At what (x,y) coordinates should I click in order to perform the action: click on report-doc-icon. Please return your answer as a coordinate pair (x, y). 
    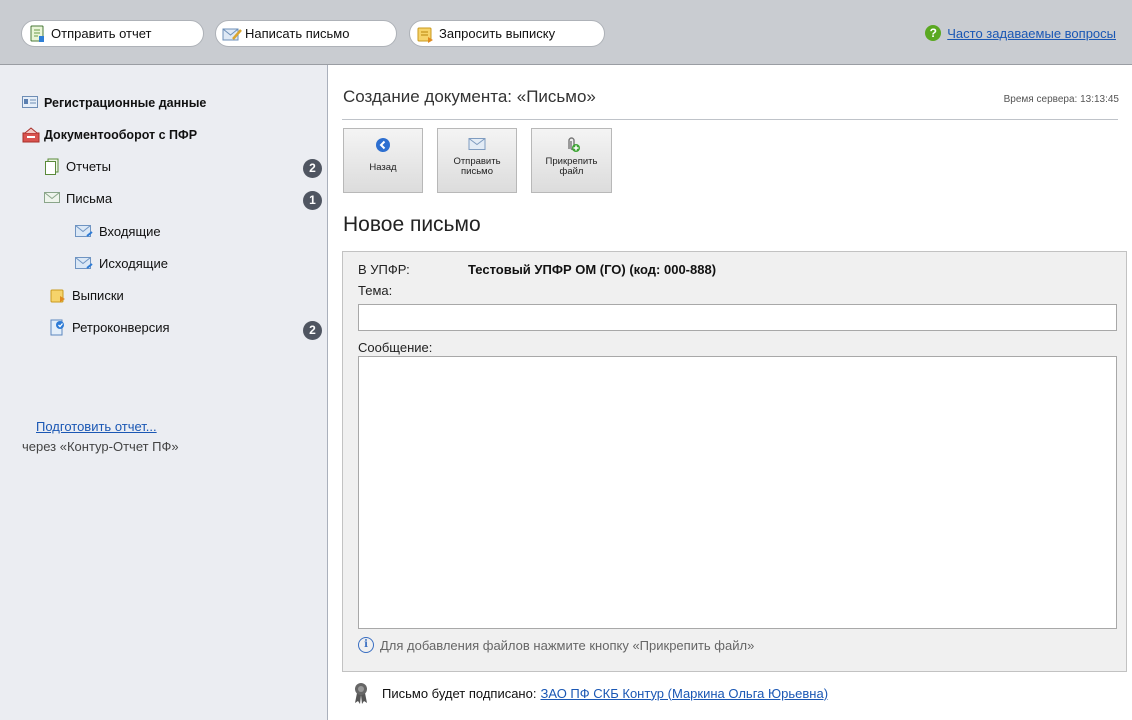
    Looking at the image, I should click on (37, 34).